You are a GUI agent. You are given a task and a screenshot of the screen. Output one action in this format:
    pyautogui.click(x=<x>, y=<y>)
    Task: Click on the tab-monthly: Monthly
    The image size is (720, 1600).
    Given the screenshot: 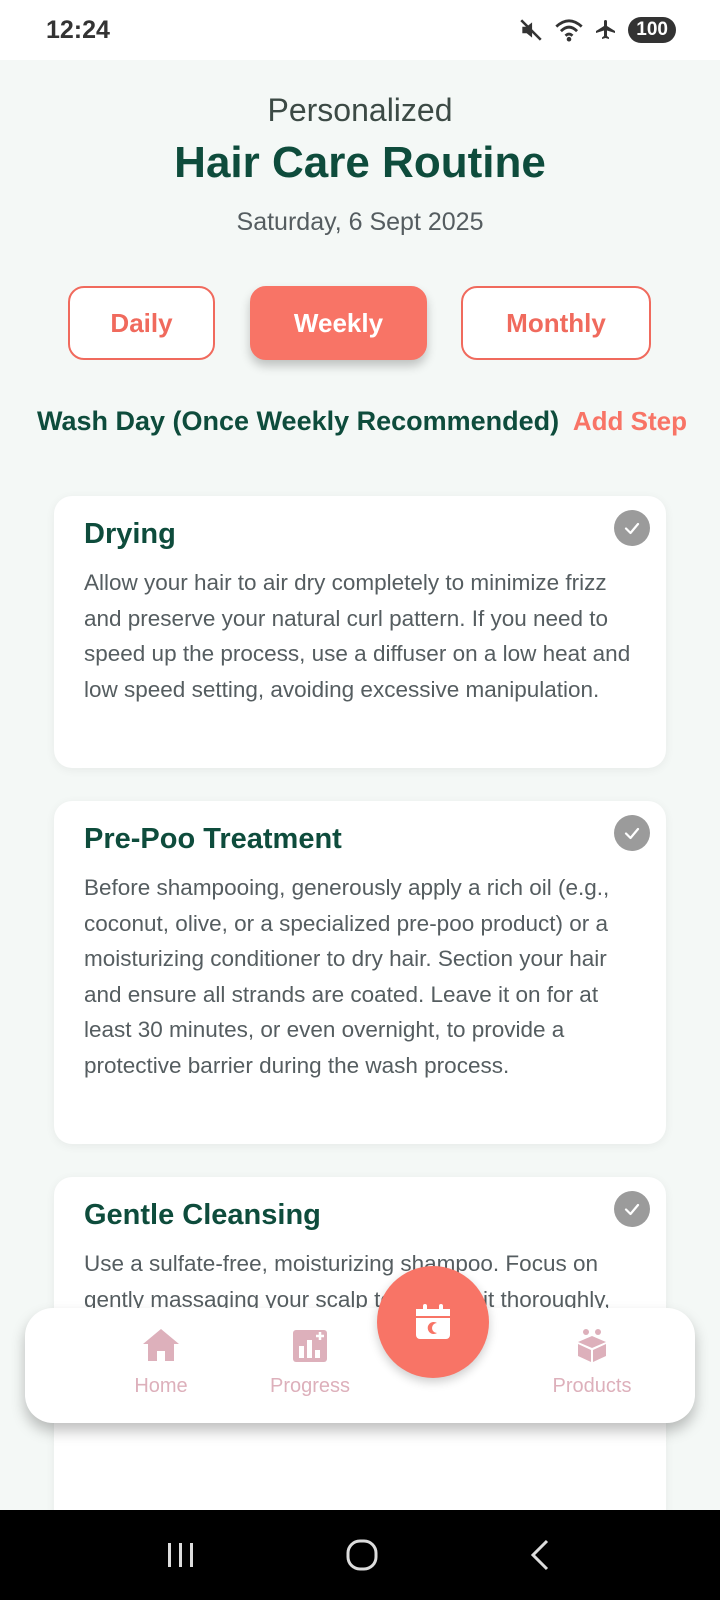 What is the action you would take?
    pyautogui.click(x=556, y=323)
    